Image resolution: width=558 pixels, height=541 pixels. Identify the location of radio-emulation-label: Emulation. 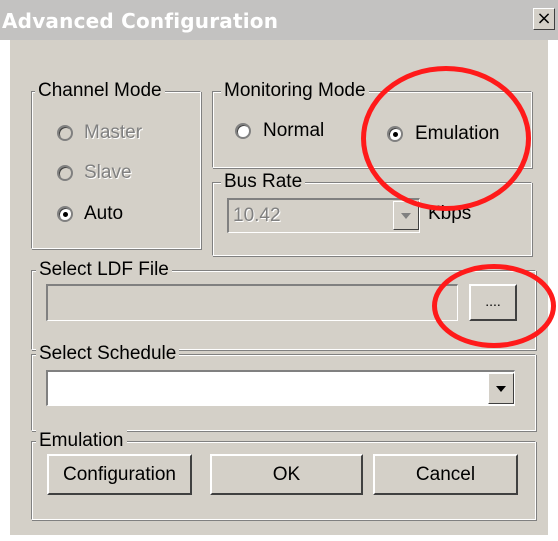
(457, 133).